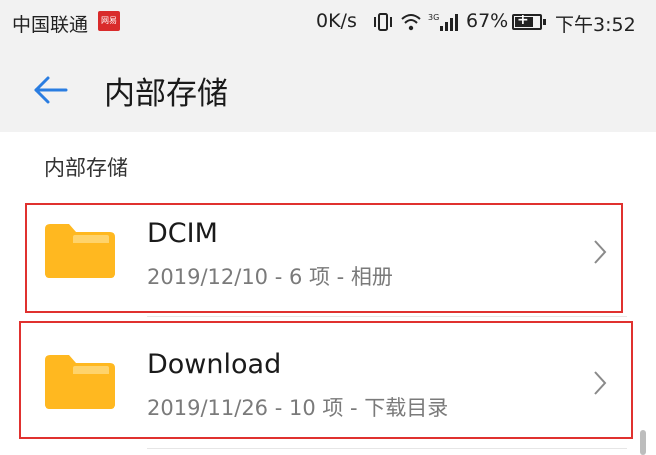 This screenshot has height=455, width=656. What do you see at coordinates (50, 90) in the screenshot?
I see `back-arrow-icon` at bounding box center [50, 90].